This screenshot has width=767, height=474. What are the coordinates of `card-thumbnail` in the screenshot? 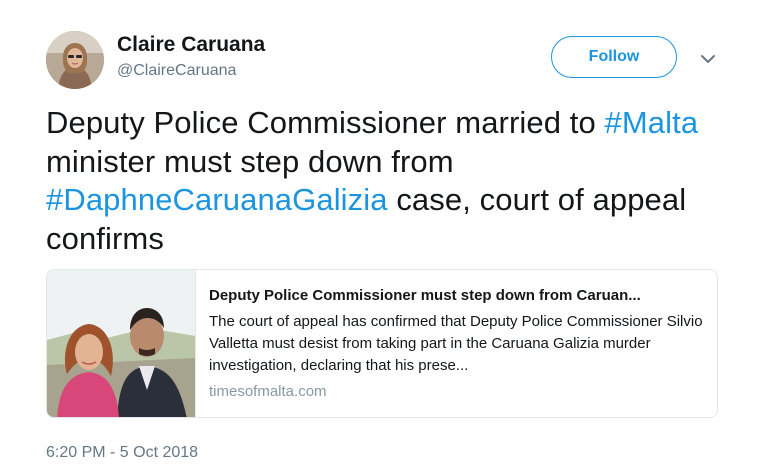 It's located at (121, 343).